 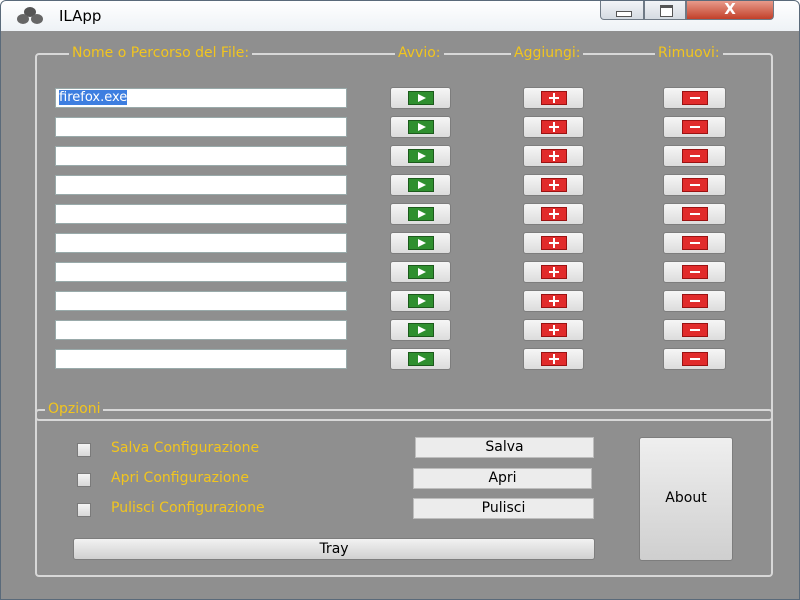 What do you see at coordinates (504, 447) in the screenshot?
I see `save-button: Salva` at bounding box center [504, 447].